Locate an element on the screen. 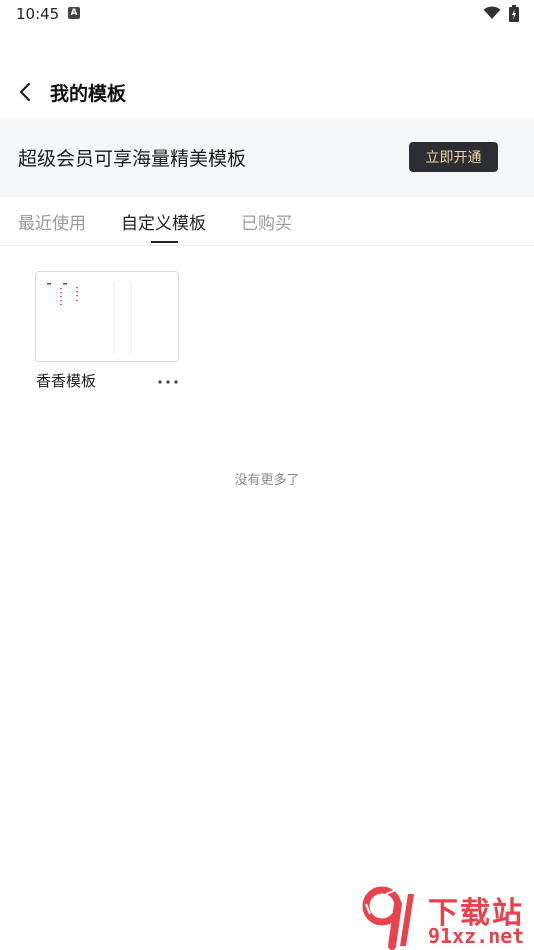 This screenshot has height=950, width=534. vip-banner: 超级会员可享海量精美模板 立即开通 is located at coordinates (267, 157).